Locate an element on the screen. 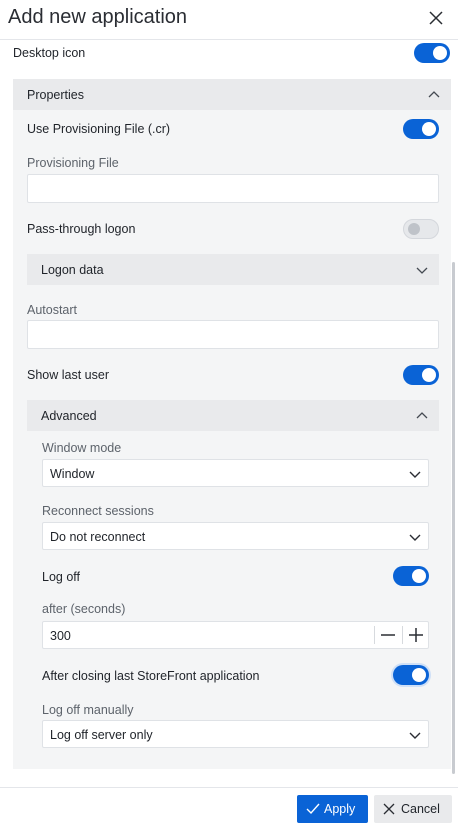 The image size is (458, 827). logon-data-section-header: Logon data is located at coordinates (233, 269).